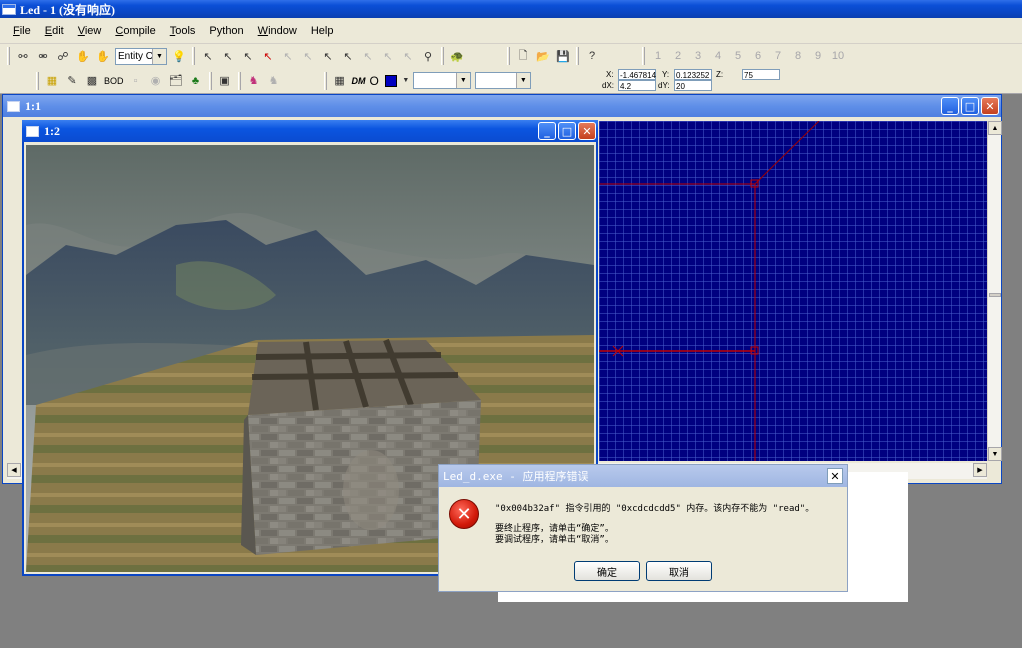  Describe the element at coordinates (543, 56) in the screenshot. I see `open-folder-icon: 📂` at that location.